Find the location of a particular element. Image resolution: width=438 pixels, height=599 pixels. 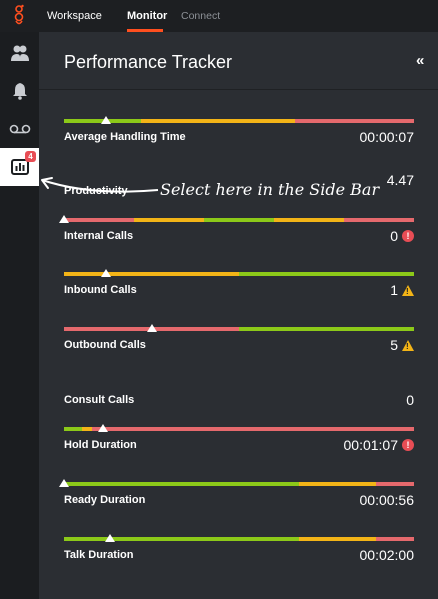

metric-row: Talk Duration 00:02:00 is located at coordinates (239, 550).